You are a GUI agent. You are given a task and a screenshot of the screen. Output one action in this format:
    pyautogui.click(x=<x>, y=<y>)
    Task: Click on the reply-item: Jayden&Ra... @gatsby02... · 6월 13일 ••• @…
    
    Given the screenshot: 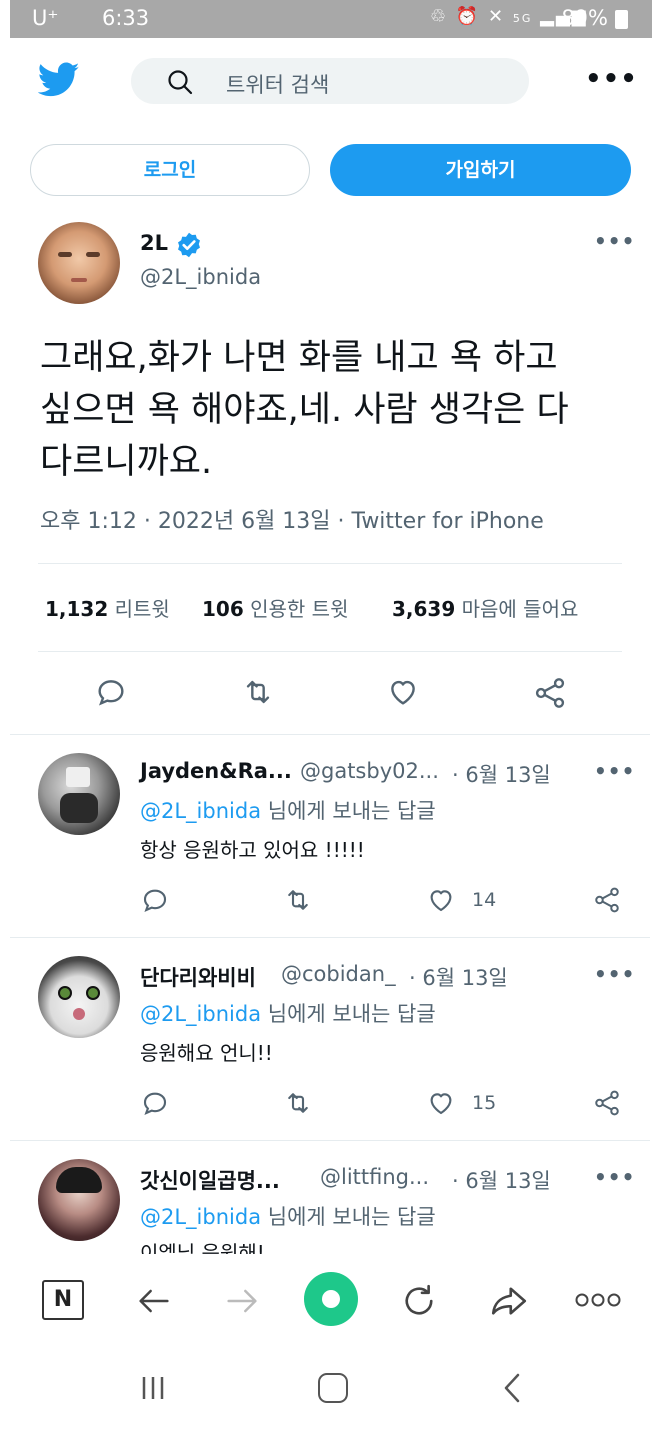 What is the action you would take?
    pyautogui.click(x=330, y=835)
    